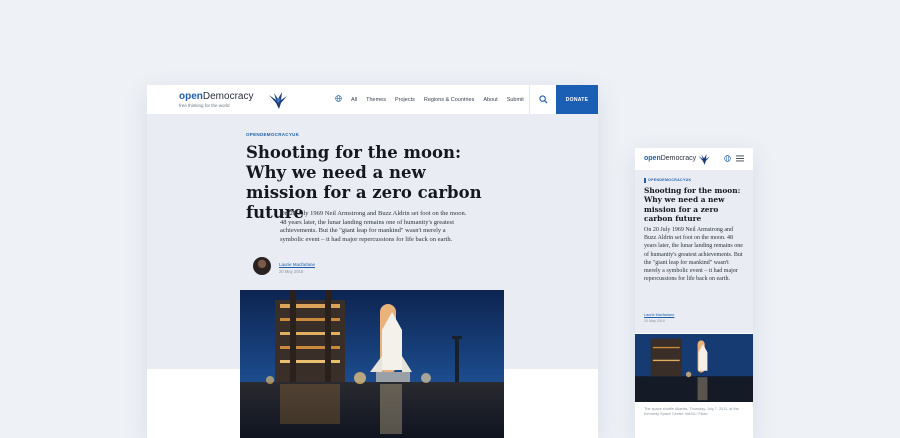  Describe the element at coordinates (704, 159) in the screenshot. I see `mobile-bird-logo-icon` at that location.